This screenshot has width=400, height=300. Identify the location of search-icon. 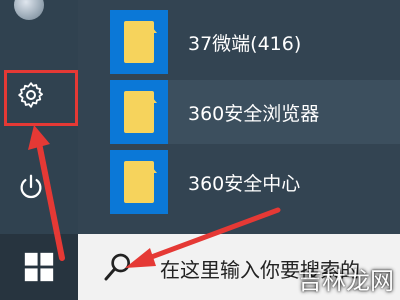
(117, 267).